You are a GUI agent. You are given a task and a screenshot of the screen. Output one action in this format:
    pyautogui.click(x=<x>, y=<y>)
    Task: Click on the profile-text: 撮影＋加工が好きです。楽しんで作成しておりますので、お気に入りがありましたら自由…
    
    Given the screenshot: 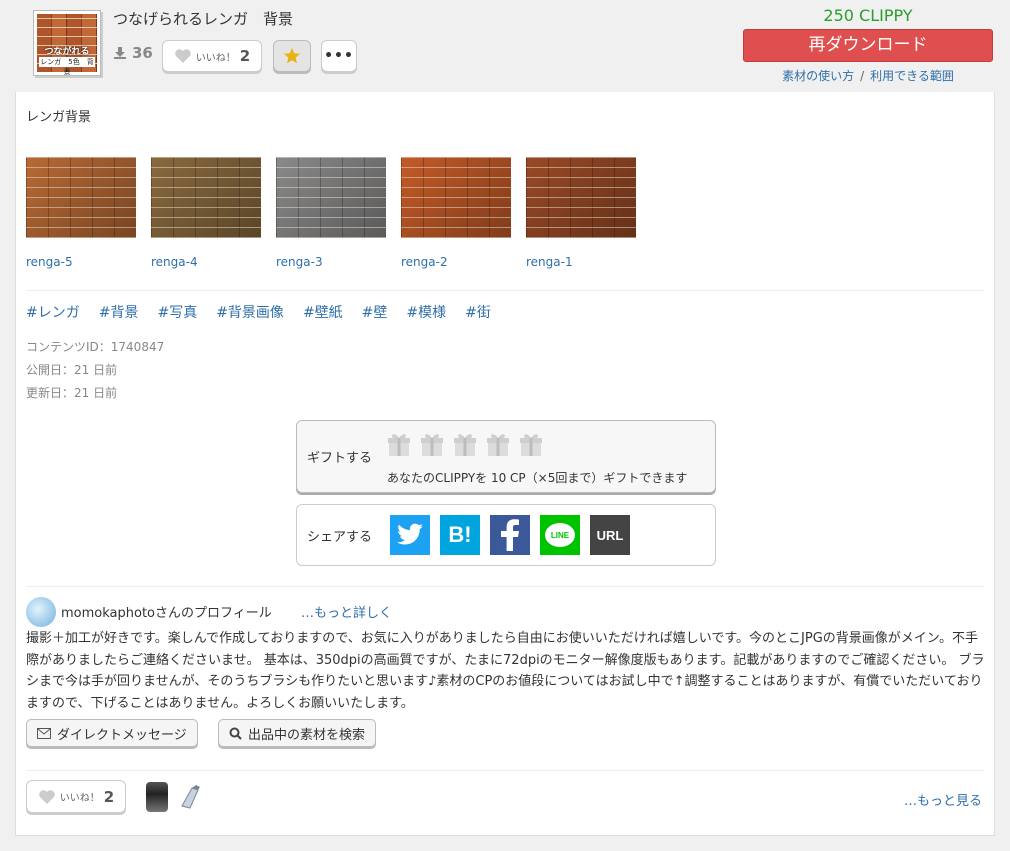 What is the action you would take?
    pyautogui.click(x=505, y=671)
    